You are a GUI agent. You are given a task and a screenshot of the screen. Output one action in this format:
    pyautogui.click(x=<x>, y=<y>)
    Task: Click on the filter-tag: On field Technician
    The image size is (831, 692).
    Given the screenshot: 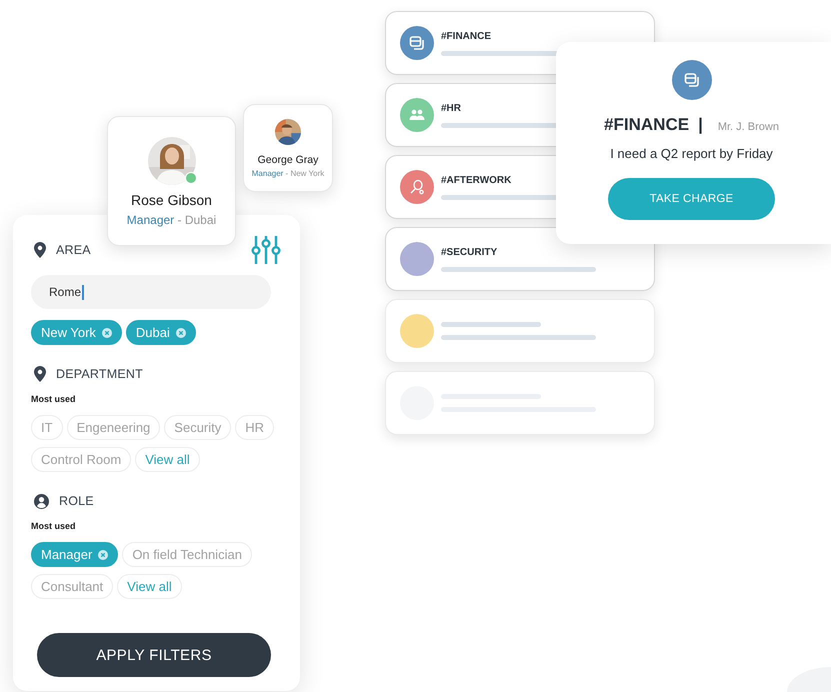 What is the action you would take?
    pyautogui.click(x=187, y=554)
    